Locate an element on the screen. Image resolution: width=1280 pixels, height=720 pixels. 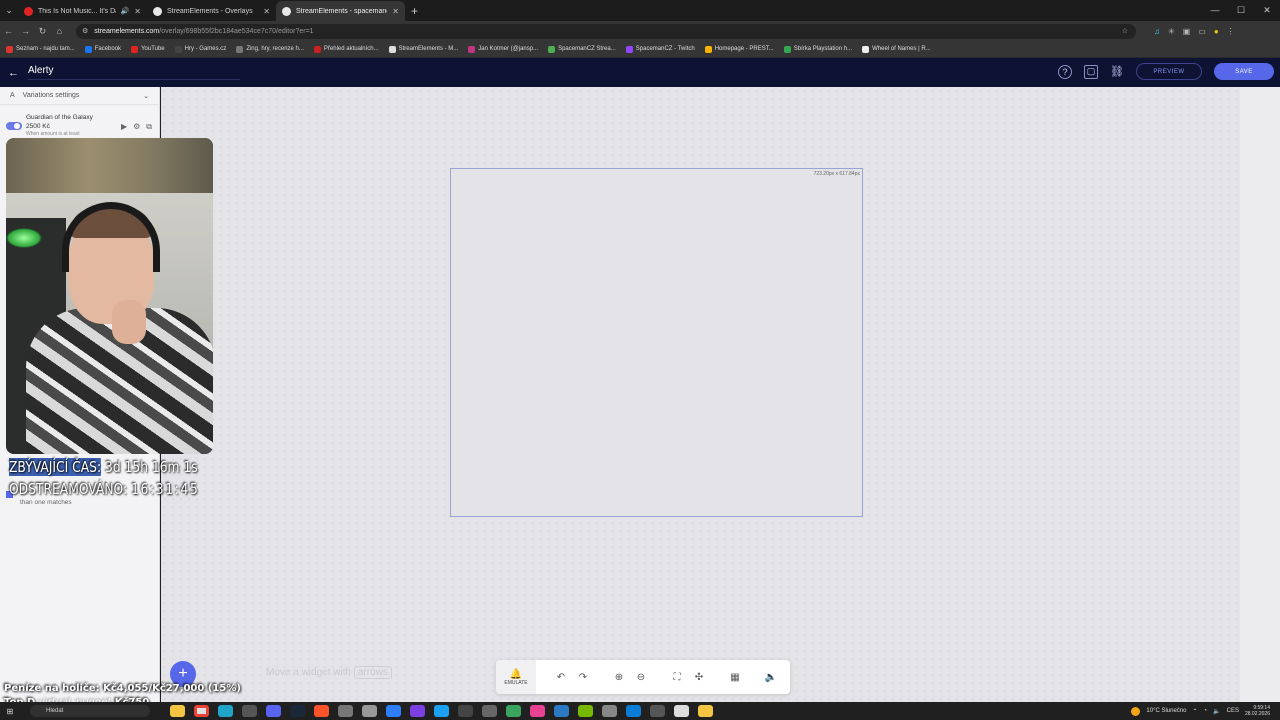
taskbar-search: Hledat is located at coordinates (90, 711).